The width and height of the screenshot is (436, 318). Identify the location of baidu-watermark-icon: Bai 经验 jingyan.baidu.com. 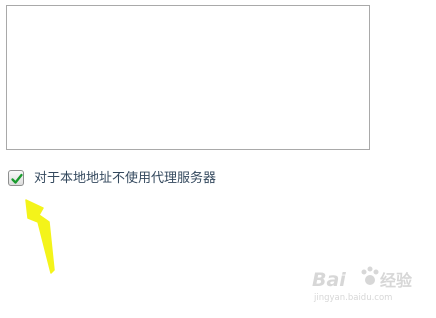
(362, 284).